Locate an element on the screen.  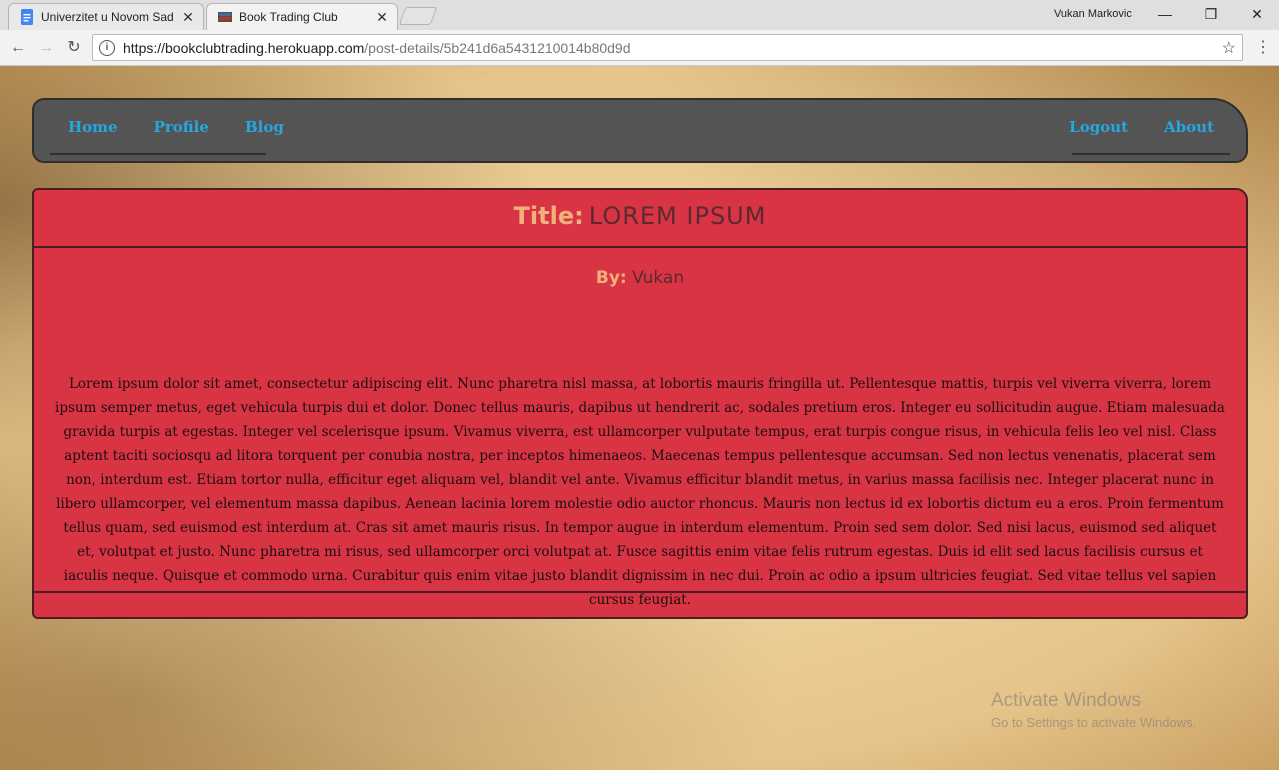
post-author: Vukan is located at coordinates (658, 278).